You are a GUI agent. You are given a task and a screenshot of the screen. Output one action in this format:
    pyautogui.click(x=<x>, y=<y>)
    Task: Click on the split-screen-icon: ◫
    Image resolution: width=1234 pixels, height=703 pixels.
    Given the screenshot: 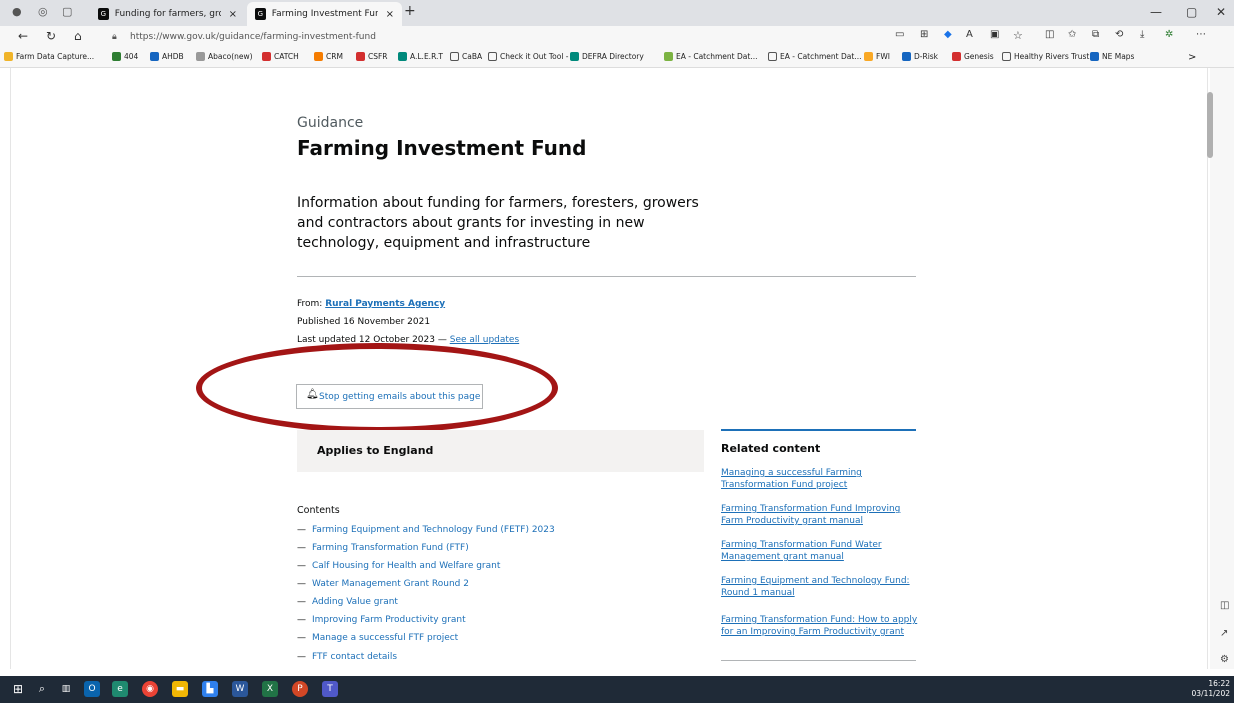 What is the action you would take?
    pyautogui.click(x=1049, y=34)
    